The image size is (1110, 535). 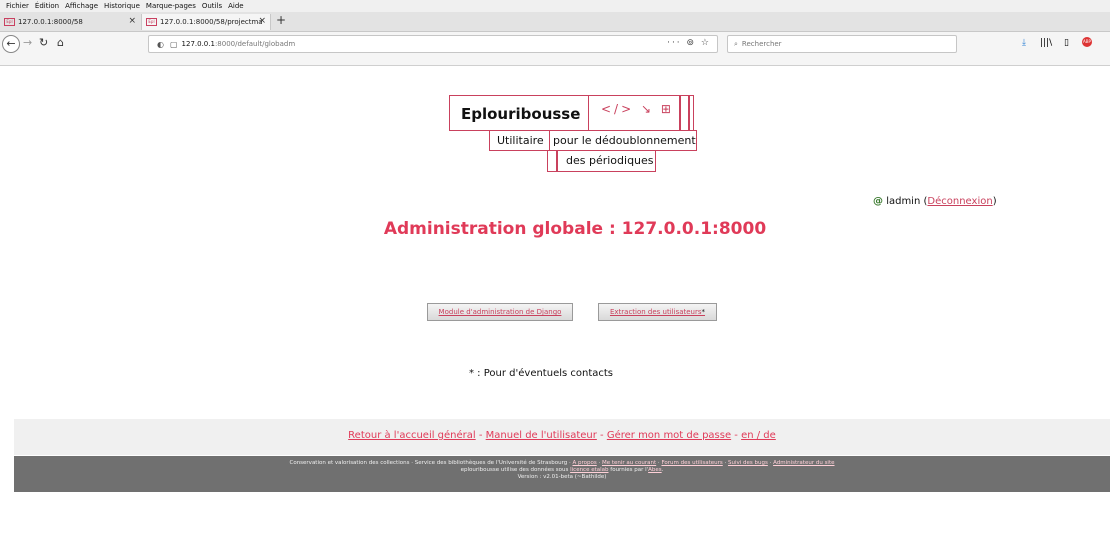 What do you see at coordinates (541, 373) in the screenshot?
I see `contacts-note: * : Pour d'éventuels contacts` at bounding box center [541, 373].